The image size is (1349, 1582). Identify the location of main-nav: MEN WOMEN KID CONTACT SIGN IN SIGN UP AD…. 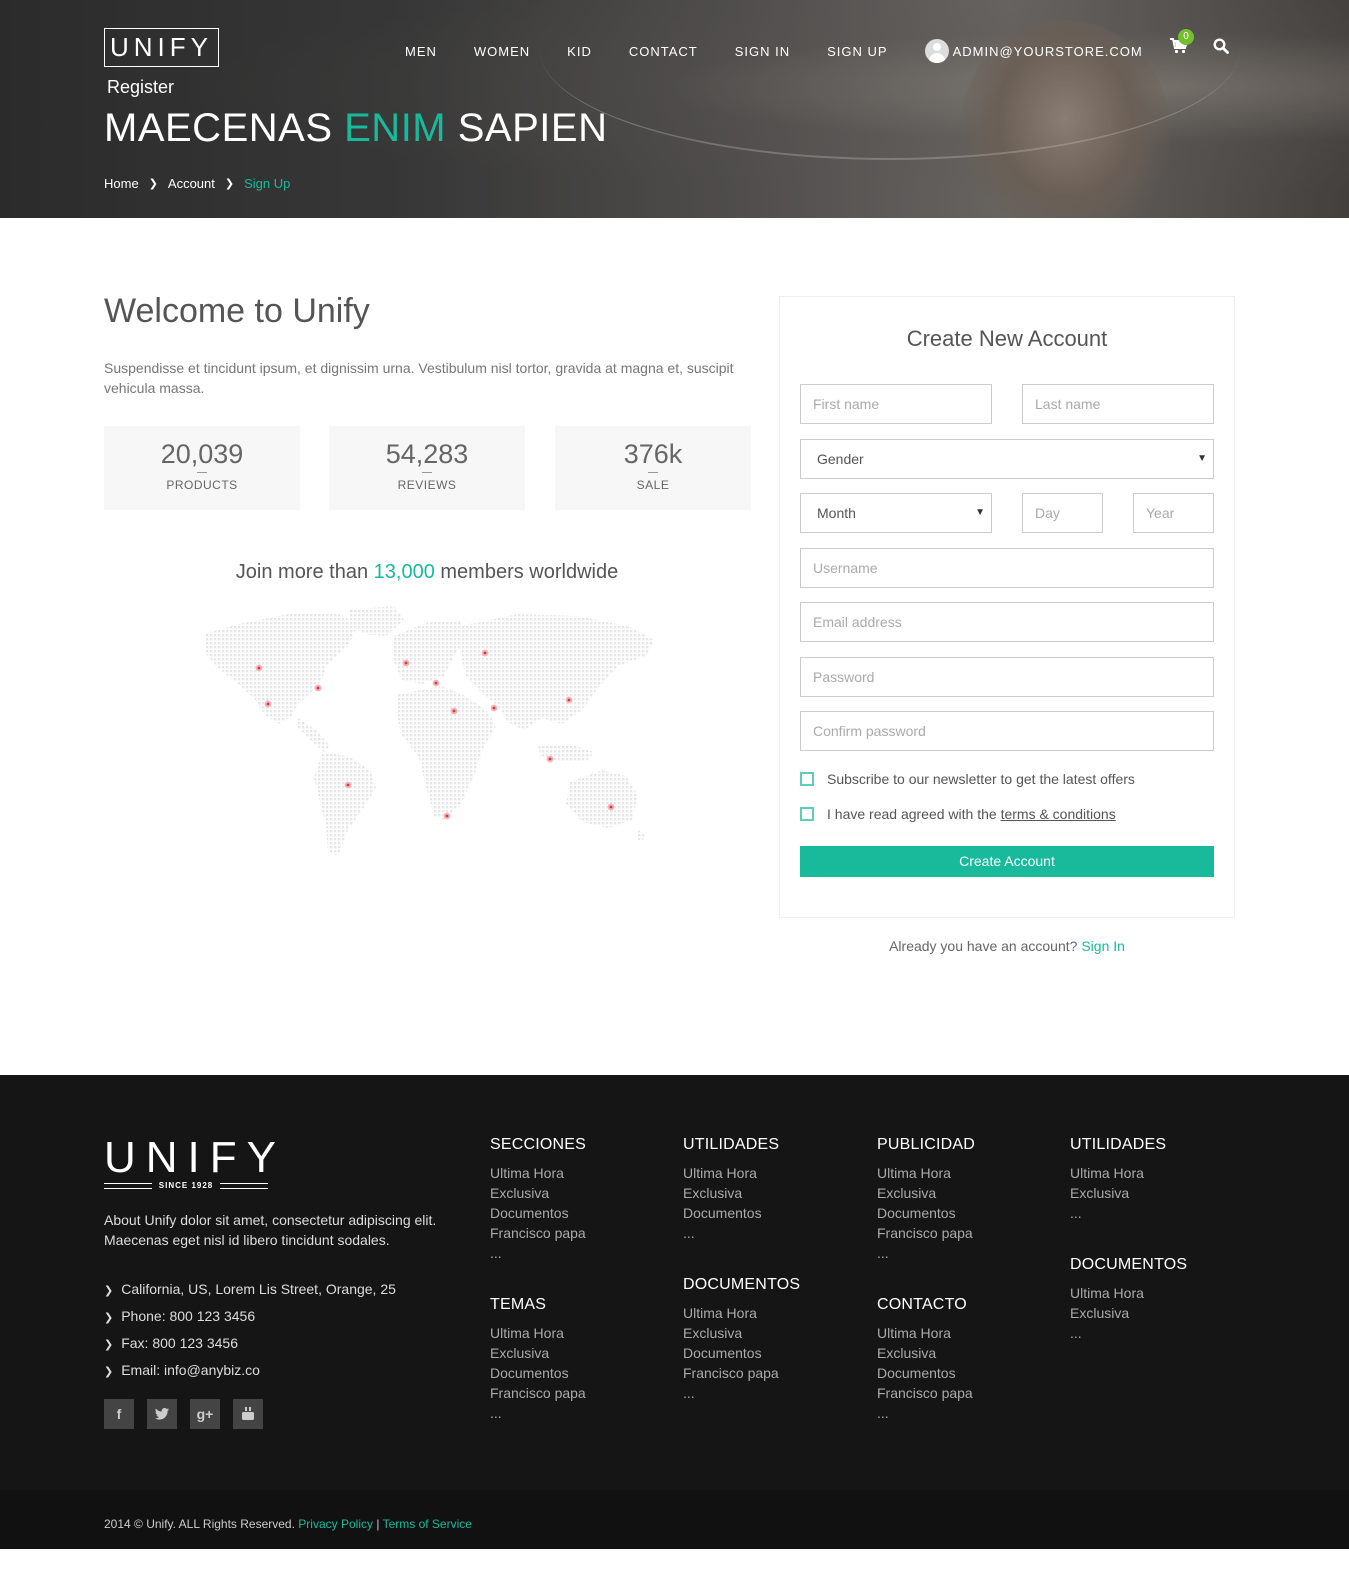
(774, 51).